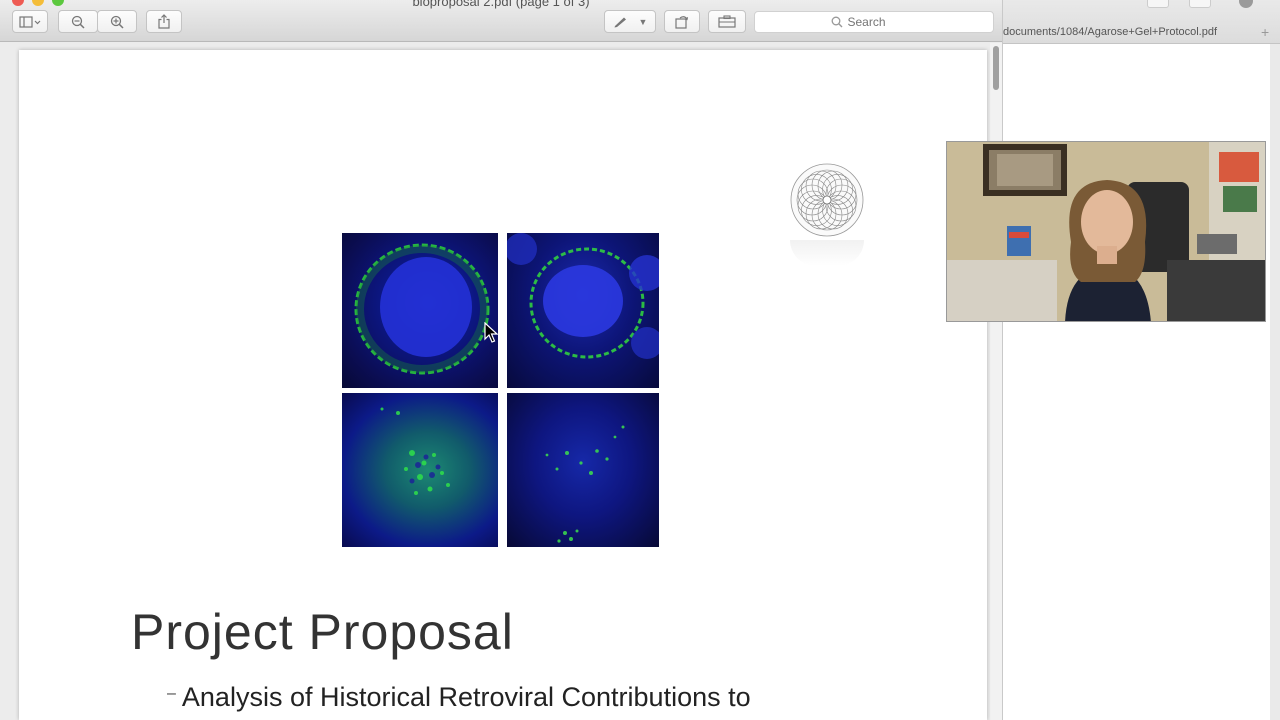 Image resolution: width=1280 pixels, height=720 pixels. What do you see at coordinates (827, 200) in the screenshot?
I see `spirograph-logo` at bounding box center [827, 200].